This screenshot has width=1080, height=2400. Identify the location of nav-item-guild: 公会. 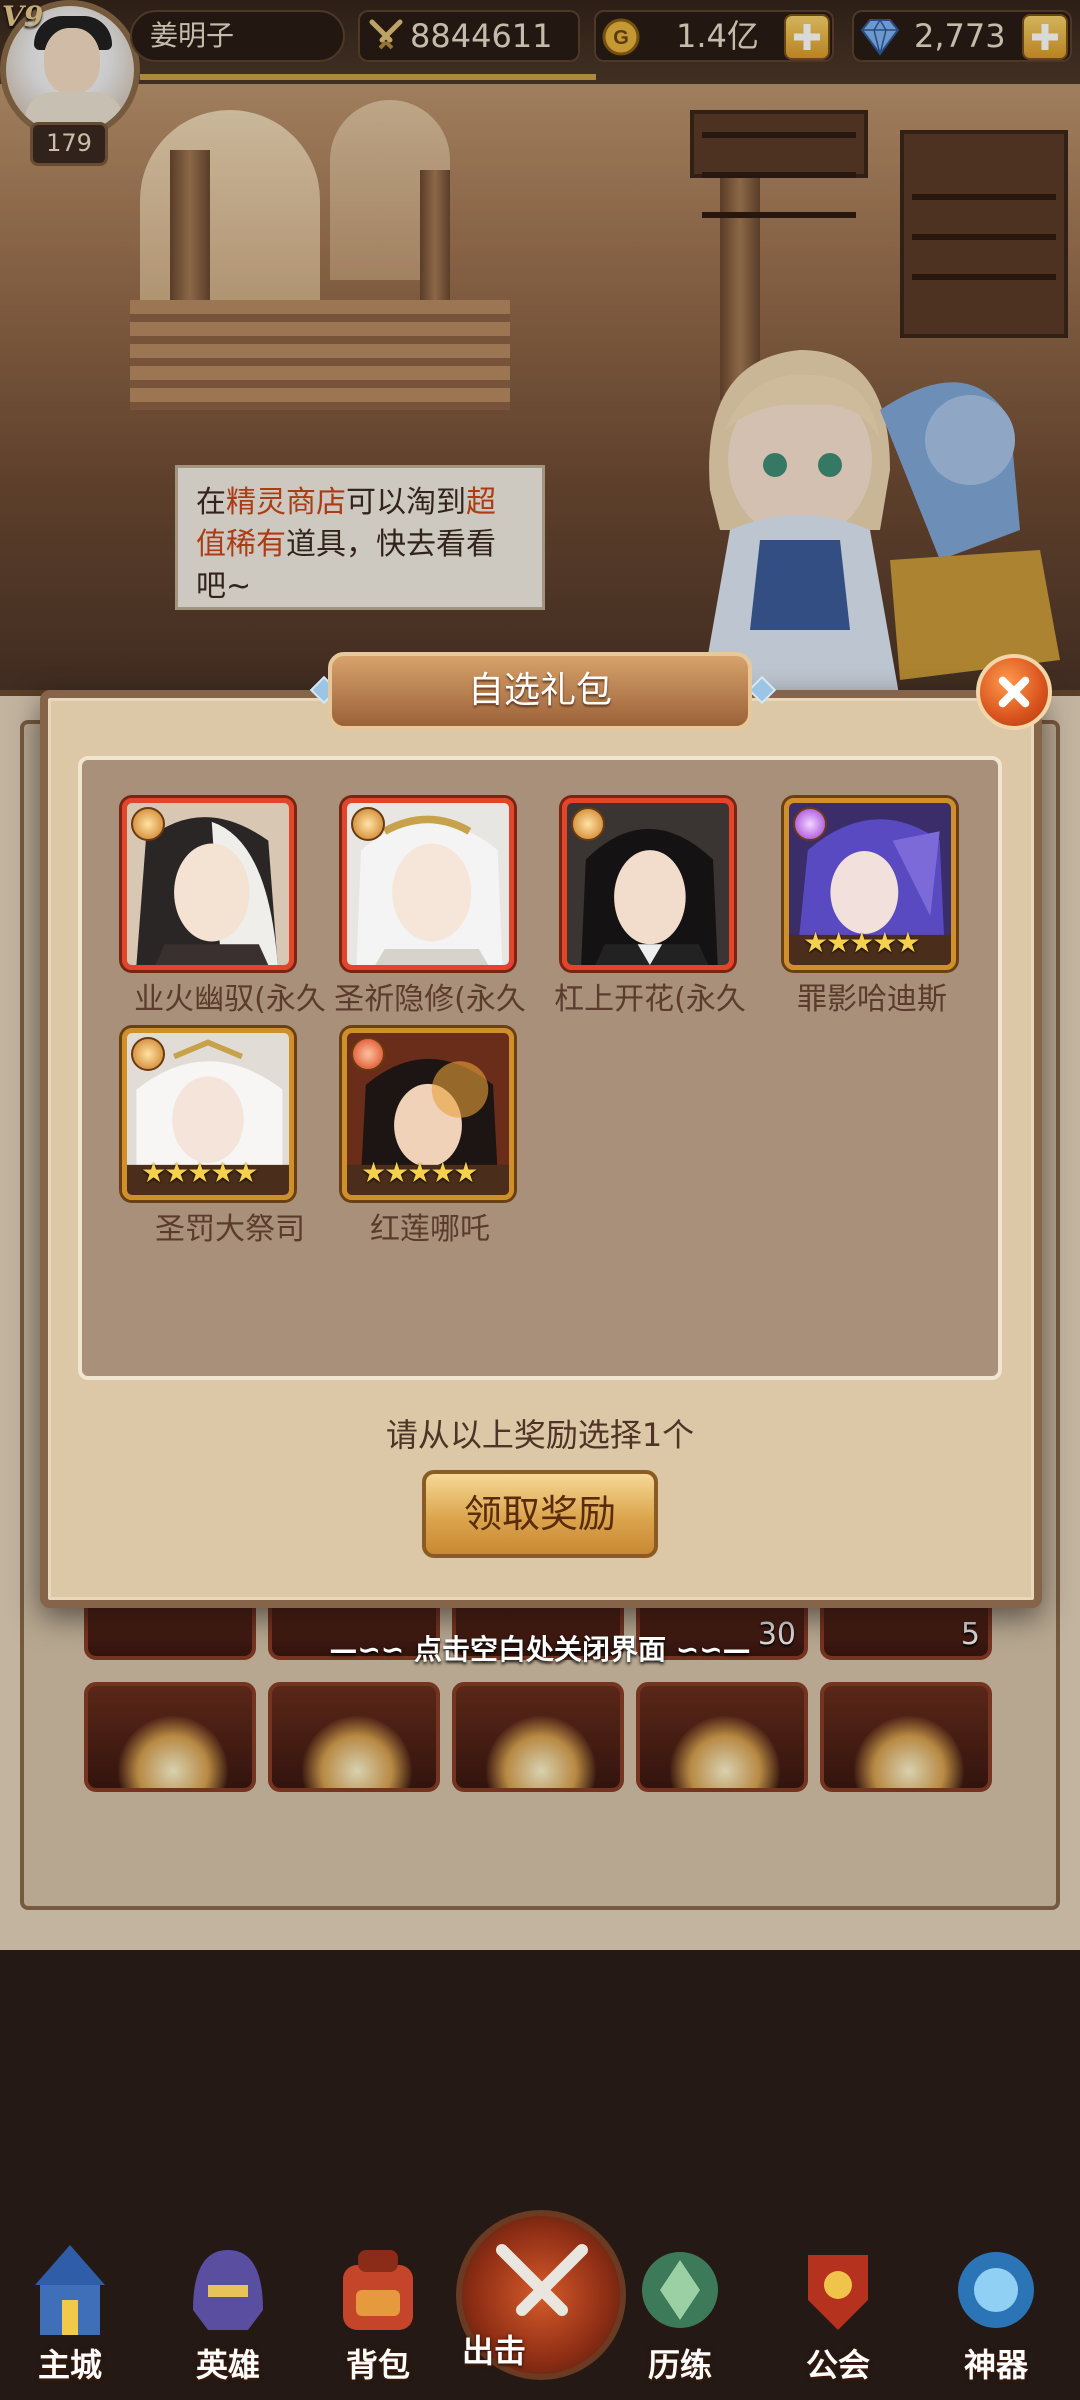
(838, 2310).